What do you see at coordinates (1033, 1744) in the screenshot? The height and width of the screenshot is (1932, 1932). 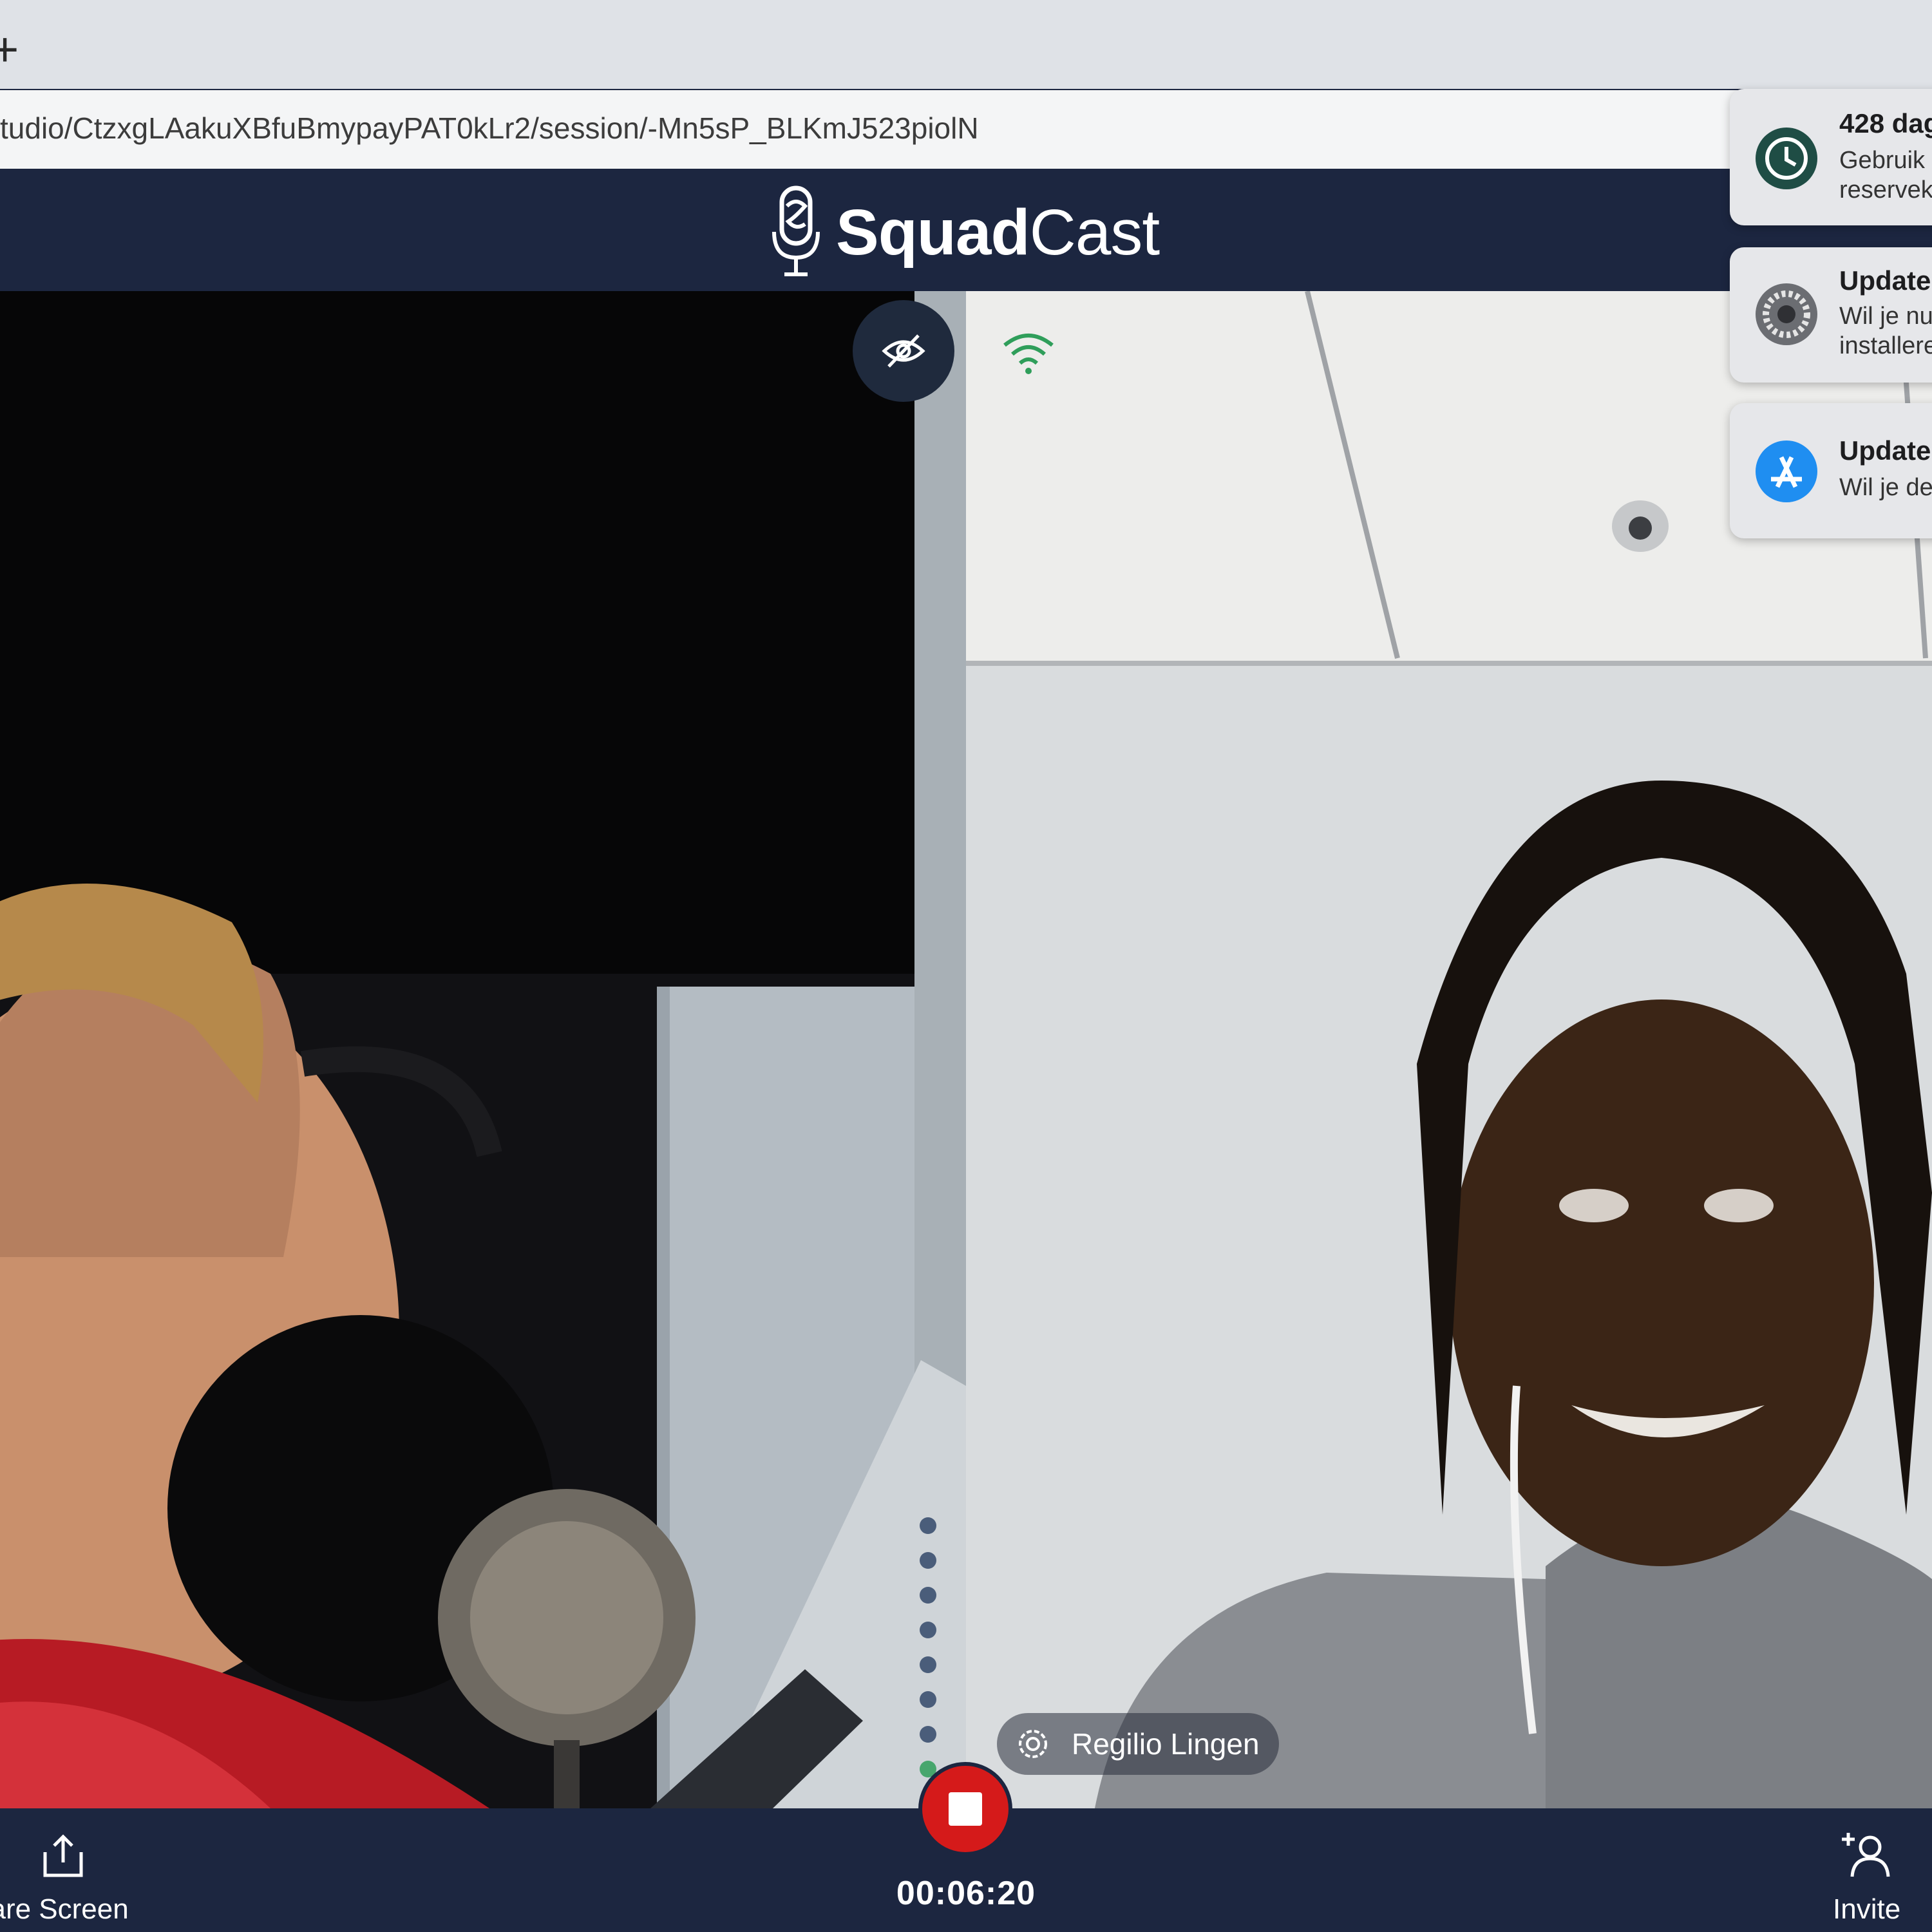 I see `gear-icon` at bounding box center [1033, 1744].